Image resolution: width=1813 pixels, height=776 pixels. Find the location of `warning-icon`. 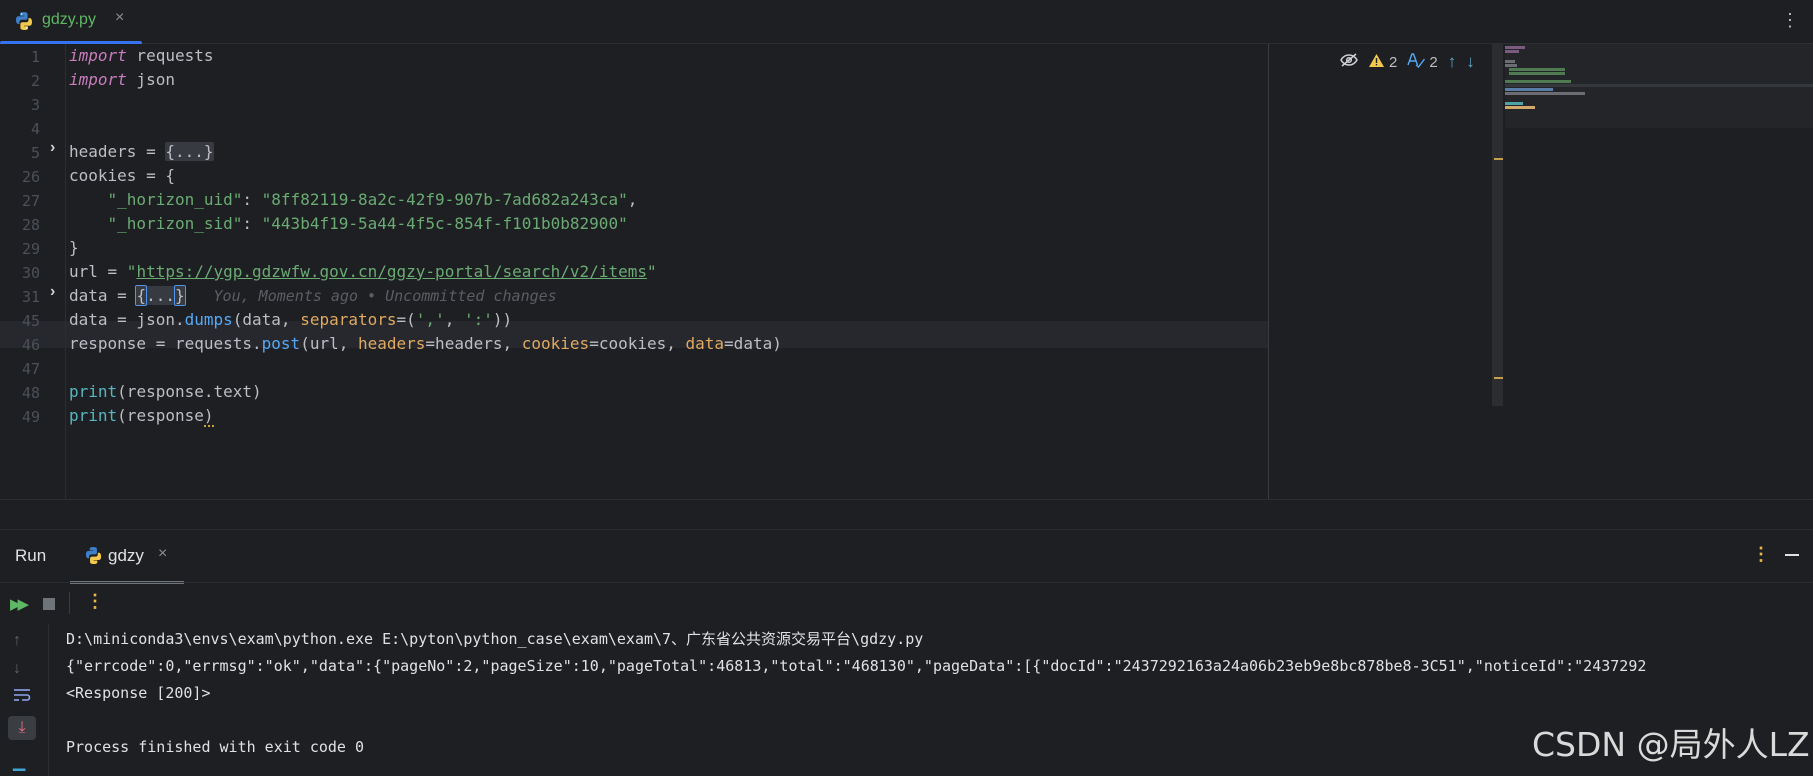

warning-icon is located at coordinates (1376, 62).